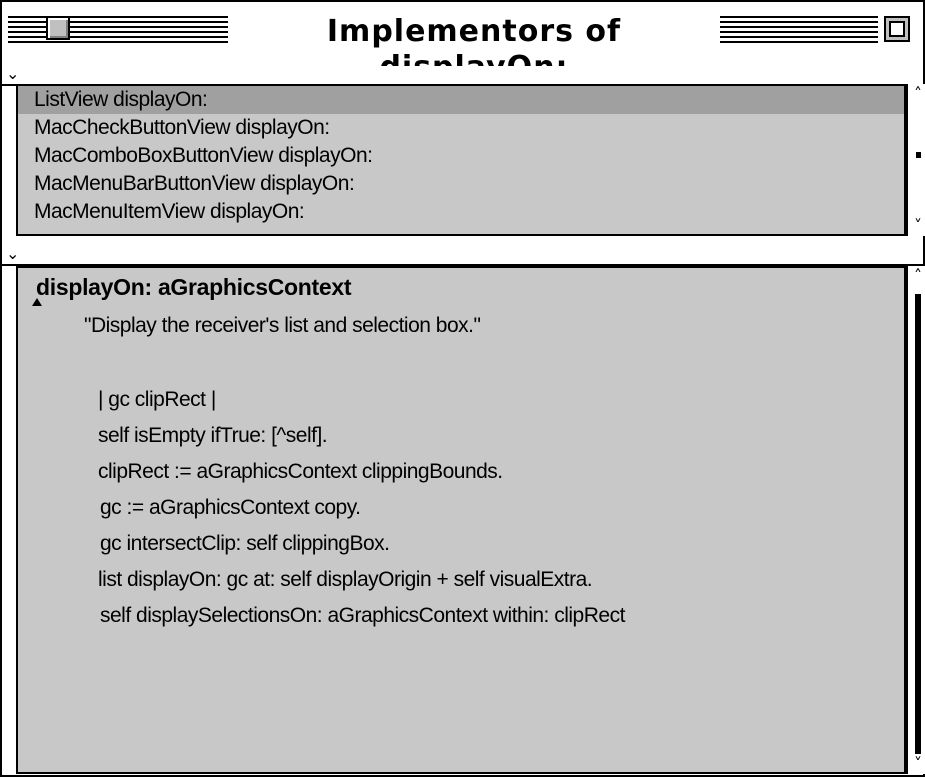 The image size is (925, 777). I want to click on list-item-label: ListView displayOn:, so click(121, 99).